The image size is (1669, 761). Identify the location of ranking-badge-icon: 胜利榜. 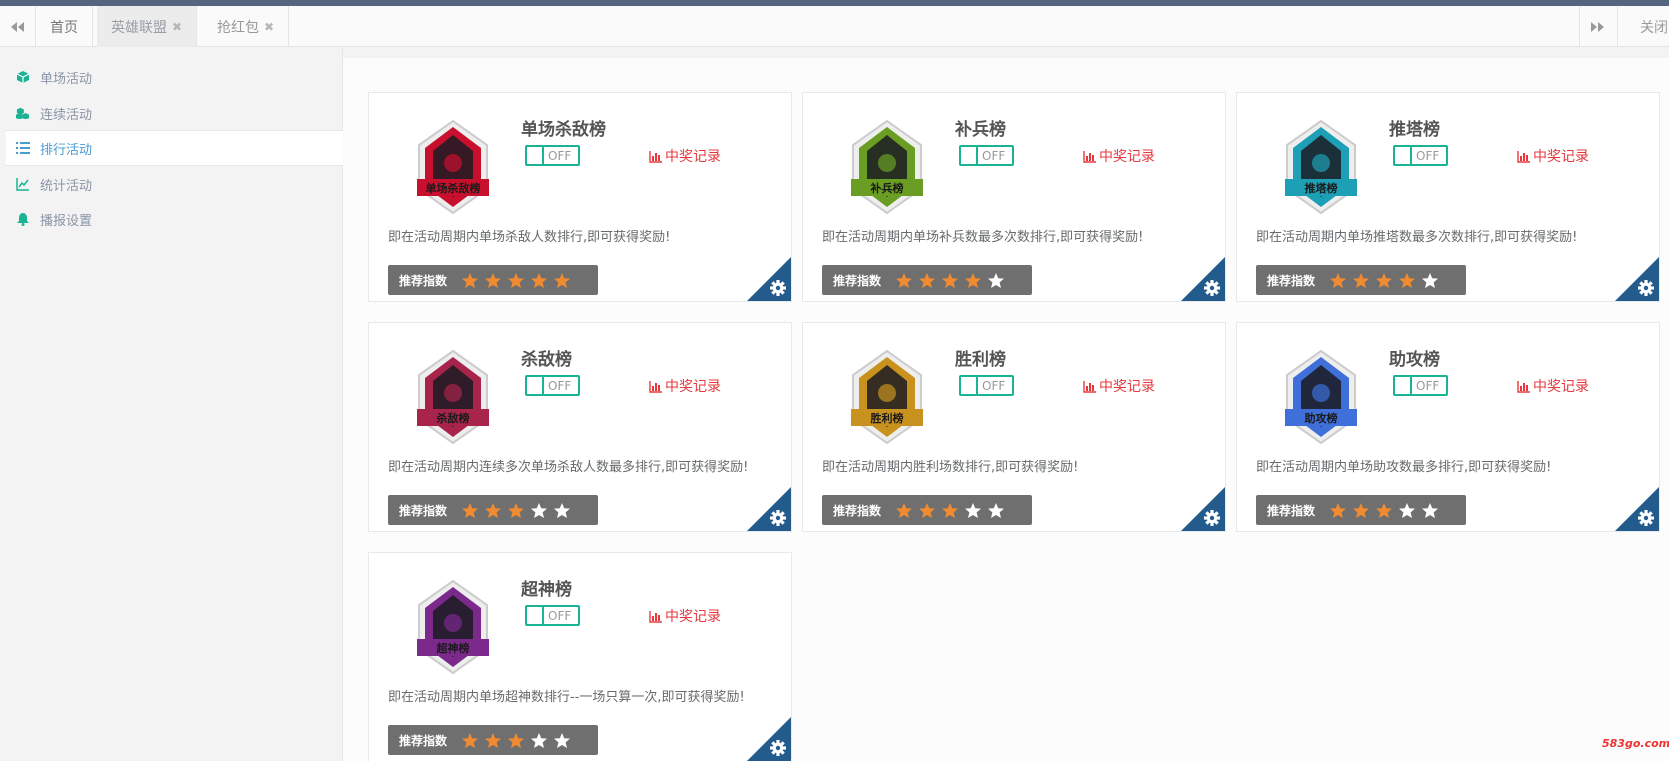
(887, 397).